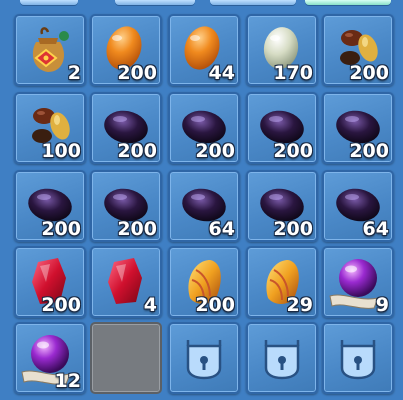  Describe the element at coordinates (282, 50) in the screenshot. I see `inventory-slot: 170` at that location.